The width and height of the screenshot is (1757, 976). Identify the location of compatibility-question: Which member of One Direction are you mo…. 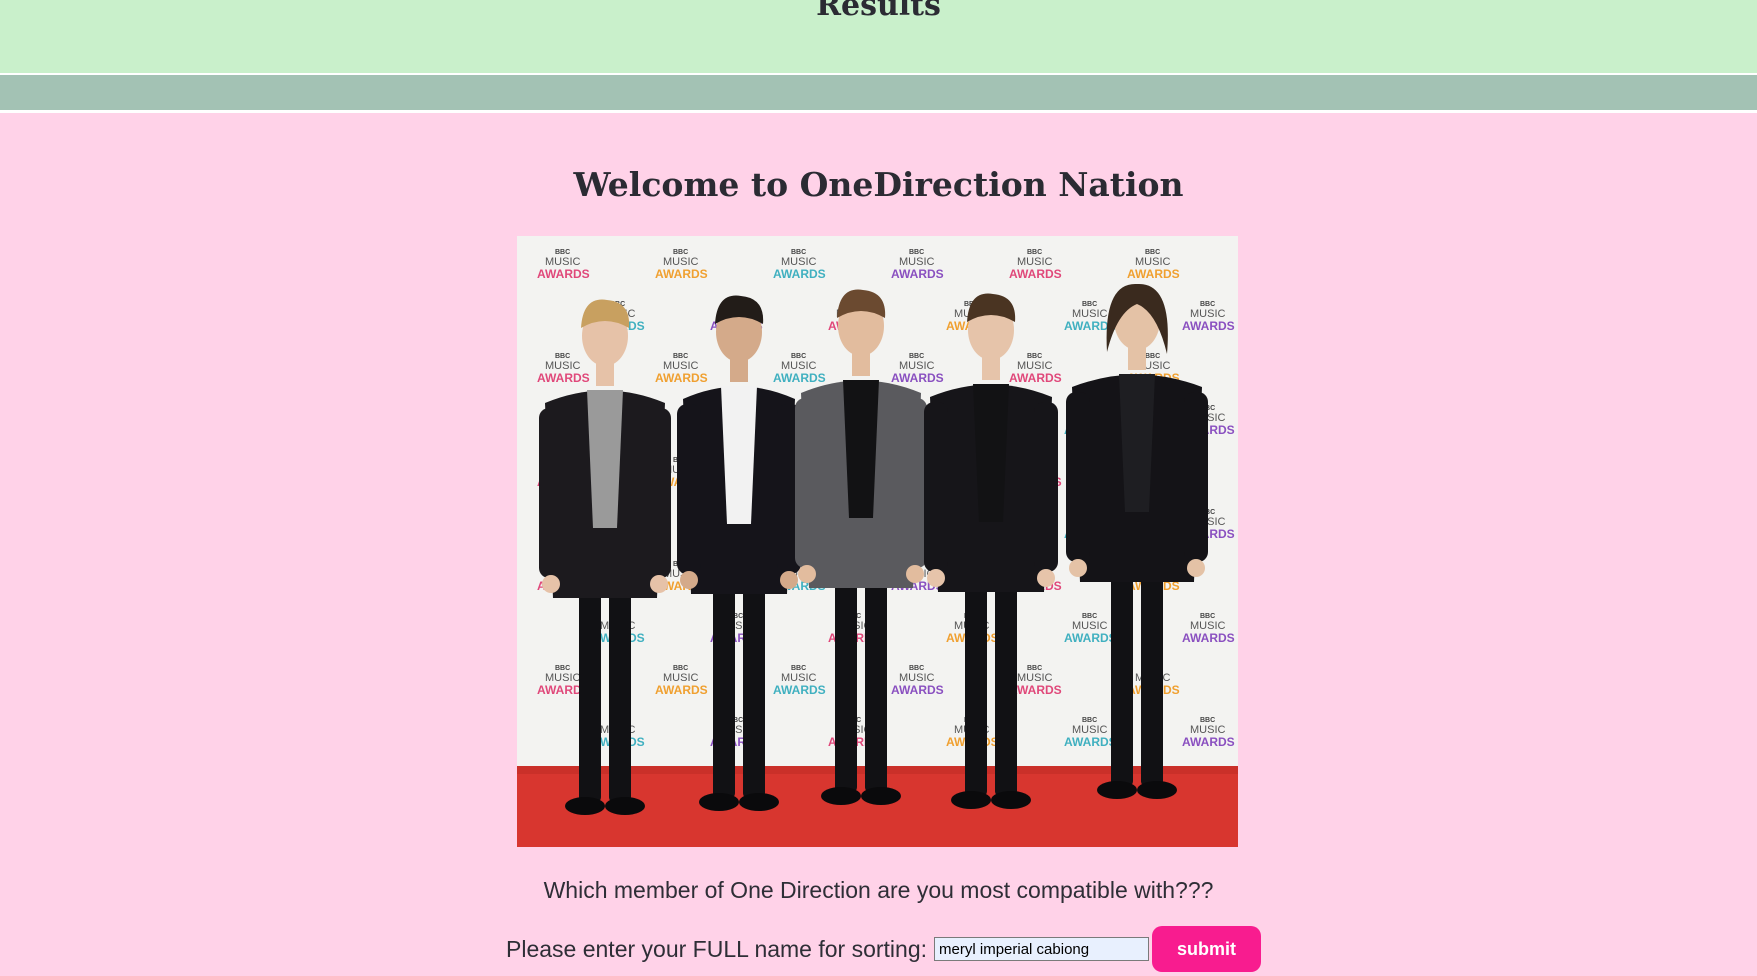
(878, 890).